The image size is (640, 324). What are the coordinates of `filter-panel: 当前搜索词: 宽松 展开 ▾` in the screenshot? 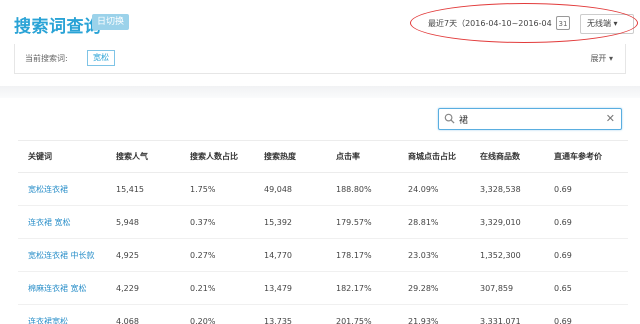 It's located at (320, 59).